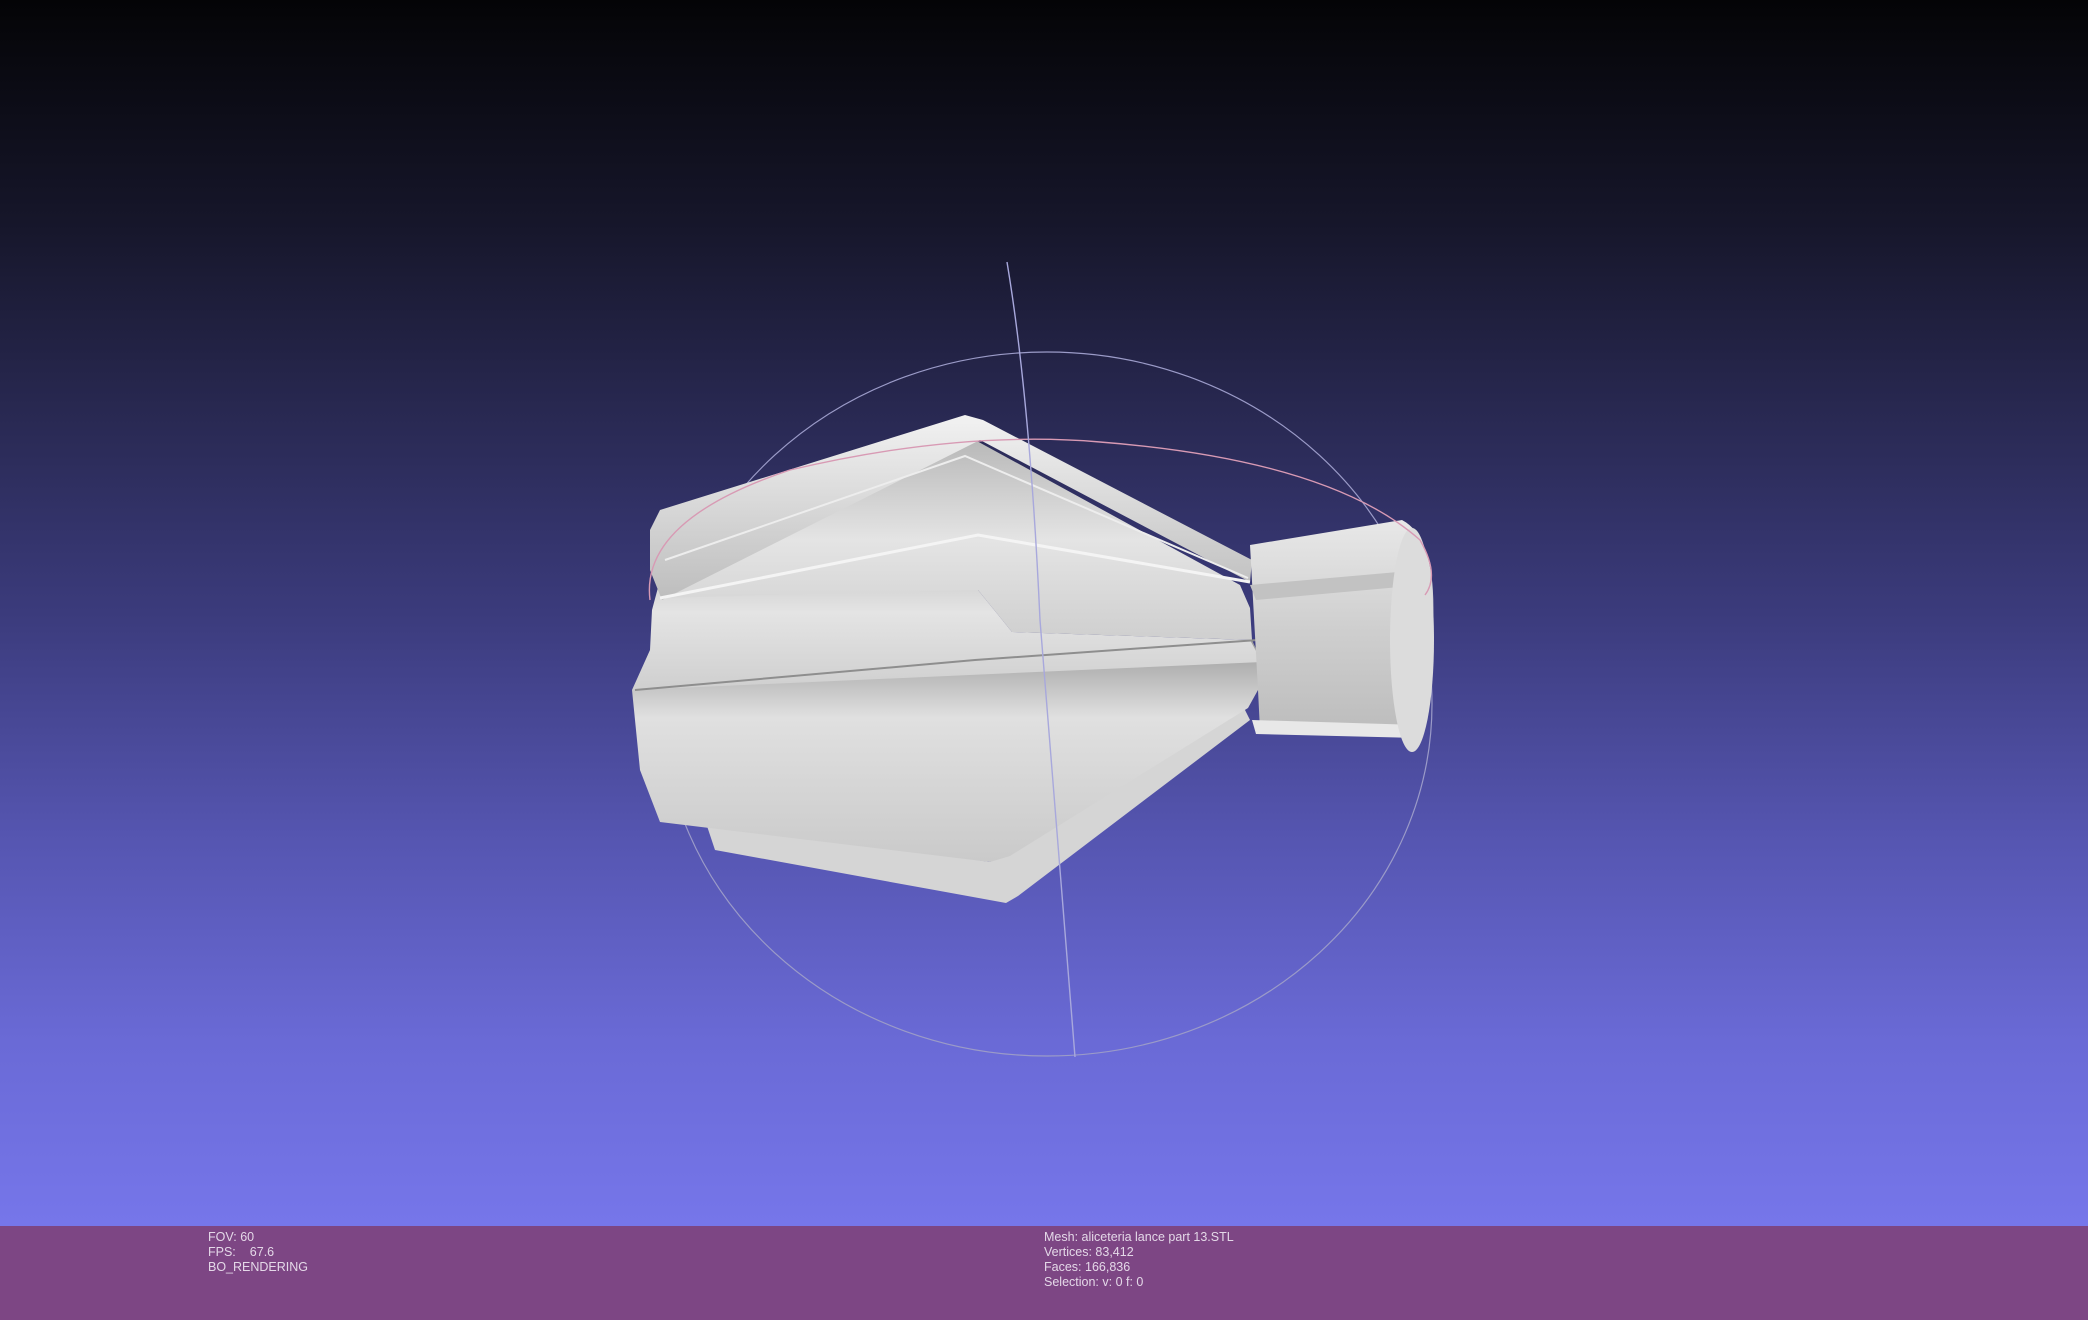 This screenshot has height=1320, width=2088. What do you see at coordinates (1108, 1267) in the screenshot?
I see `faces-value: 166,836` at bounding box center [1108, 1267].